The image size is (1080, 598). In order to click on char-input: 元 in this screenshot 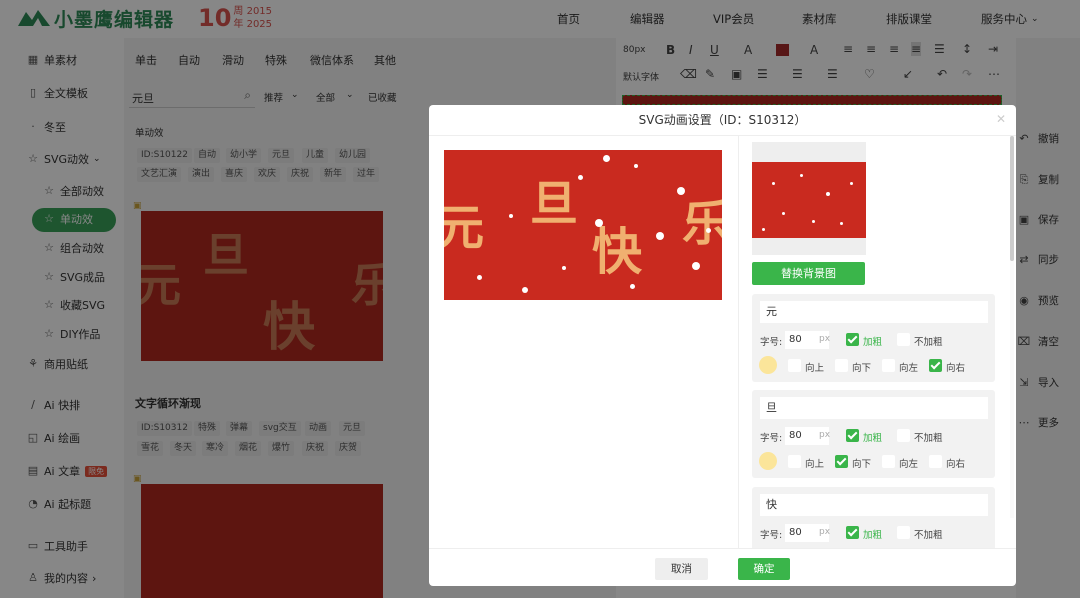, I will do `click(874, 312)`.